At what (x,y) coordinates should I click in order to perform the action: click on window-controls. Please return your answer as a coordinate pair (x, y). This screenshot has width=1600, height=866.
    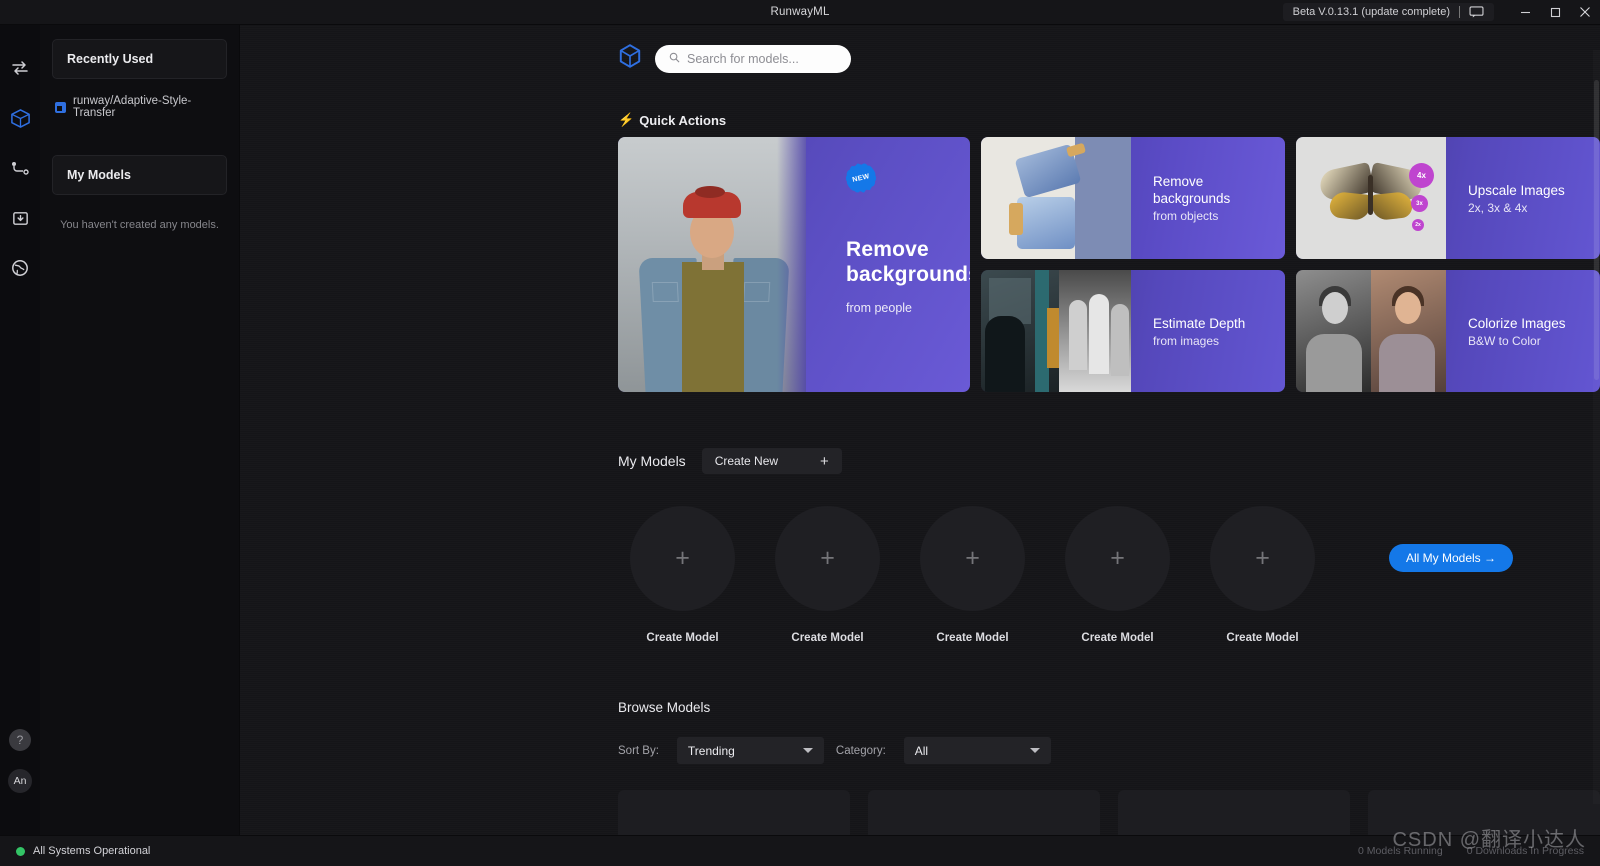
    Looking at the image, I should click on (1555, 12).